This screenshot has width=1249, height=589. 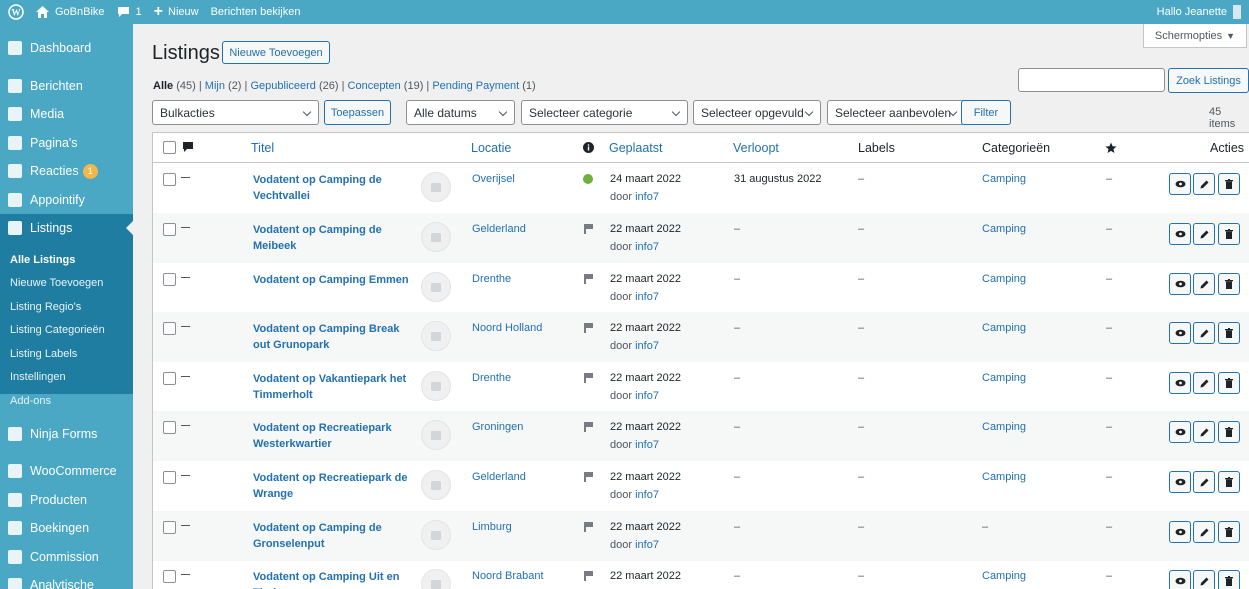 What do you see at coordinates (1195, 36) in the screenshot?
I see `screen-options-button: Schermopties ▼` at bounding box center [1195, 36].